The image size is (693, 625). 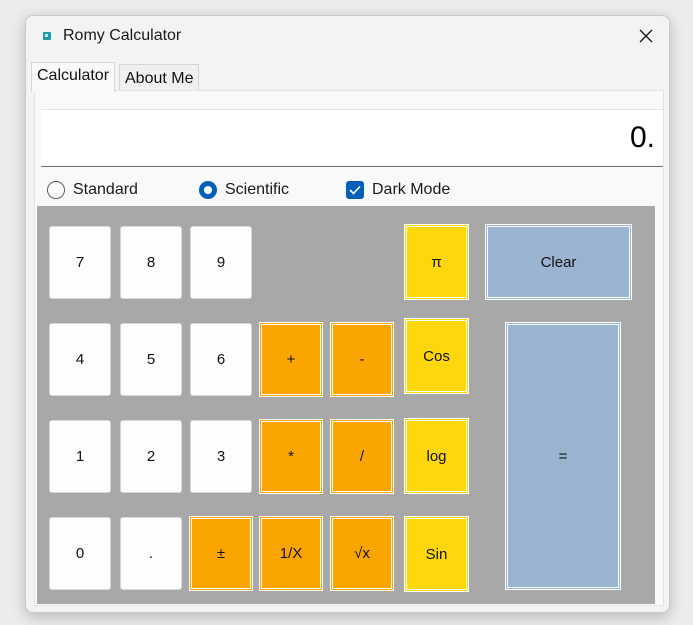 What do you see at coordinates (291, 553) in the screenshot?
I see `key-reciprocal: 1/X` at bounding box center [291, 553].